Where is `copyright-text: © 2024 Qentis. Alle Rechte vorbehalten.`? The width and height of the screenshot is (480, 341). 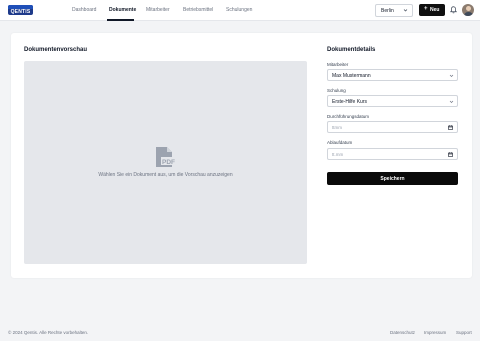
copyright-text: © 2024 Qentis. Alle Rechte vorbehalten. is located at coordinates (48, 332).